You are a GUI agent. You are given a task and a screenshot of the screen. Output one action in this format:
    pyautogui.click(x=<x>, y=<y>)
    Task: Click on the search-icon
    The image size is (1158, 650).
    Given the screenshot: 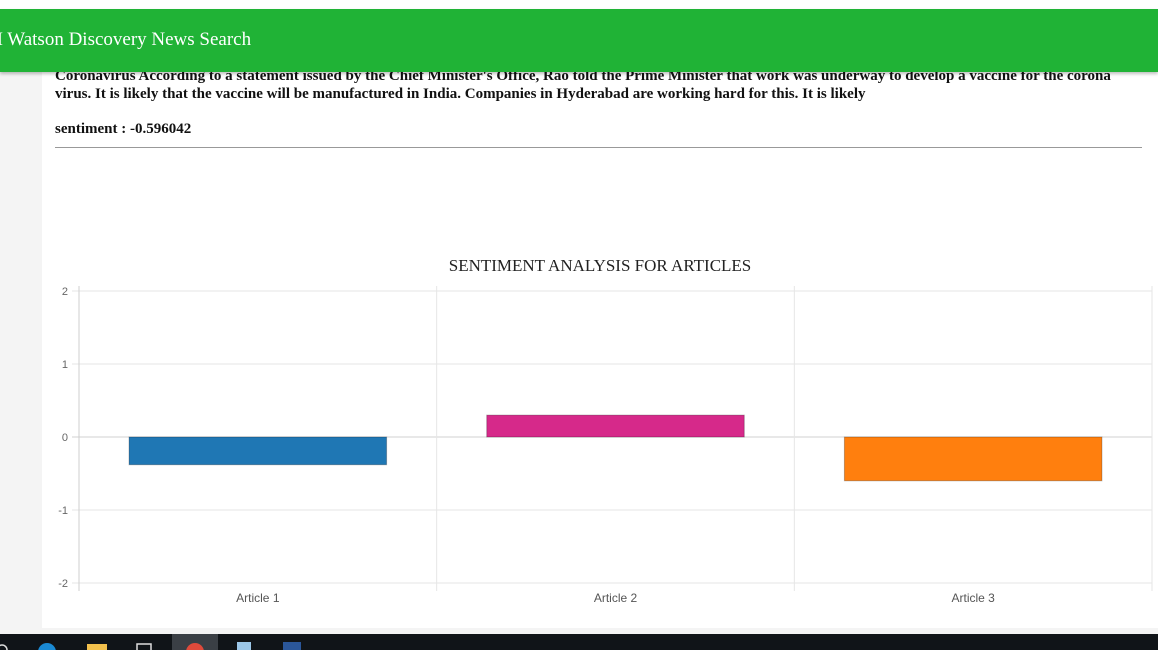 What is the action you would take?
    pyautogui.click(x=5, y=645)
    